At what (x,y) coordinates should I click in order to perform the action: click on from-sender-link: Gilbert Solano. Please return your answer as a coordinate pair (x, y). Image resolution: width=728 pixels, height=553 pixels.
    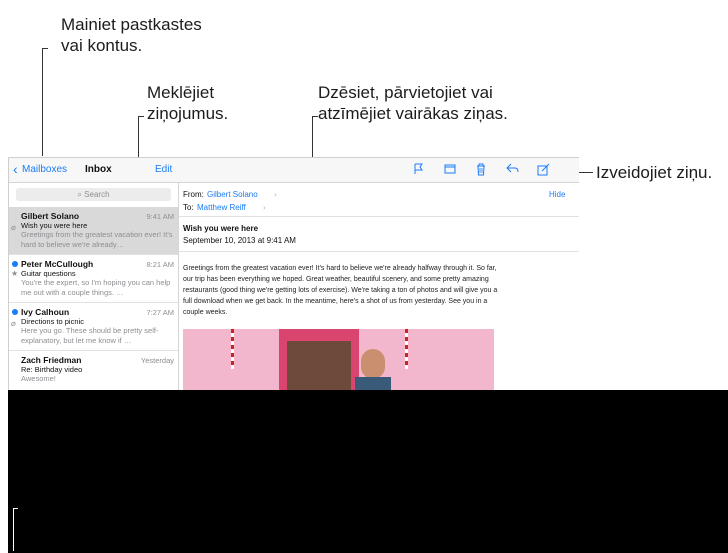
    Looking at the image, I should click on (232, 194).